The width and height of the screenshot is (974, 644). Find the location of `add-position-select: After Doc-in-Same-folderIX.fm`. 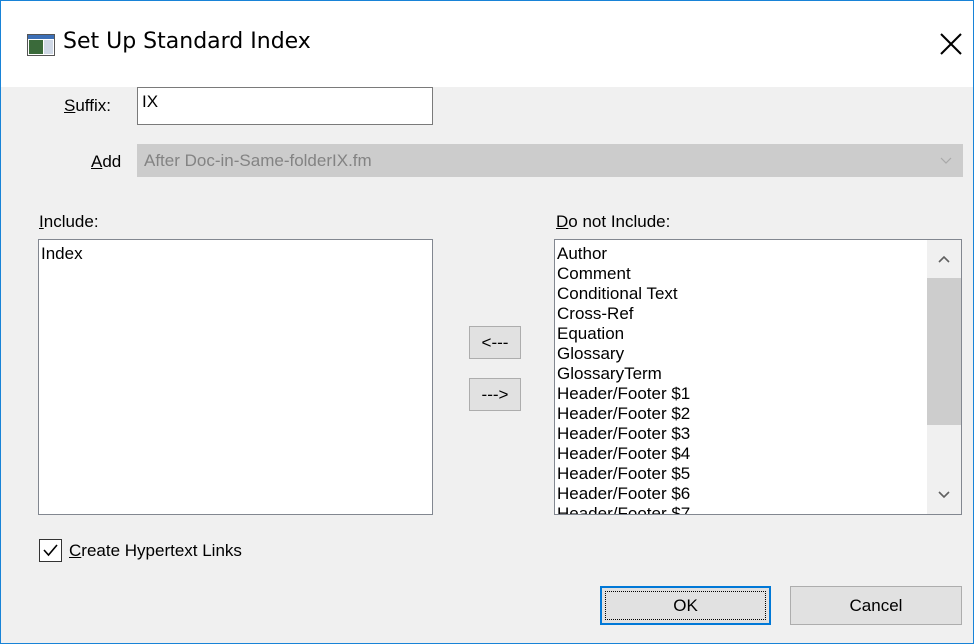

add-position-select: After Doc-in-Same-folderIX.fm is located at coordinates (550, 160).